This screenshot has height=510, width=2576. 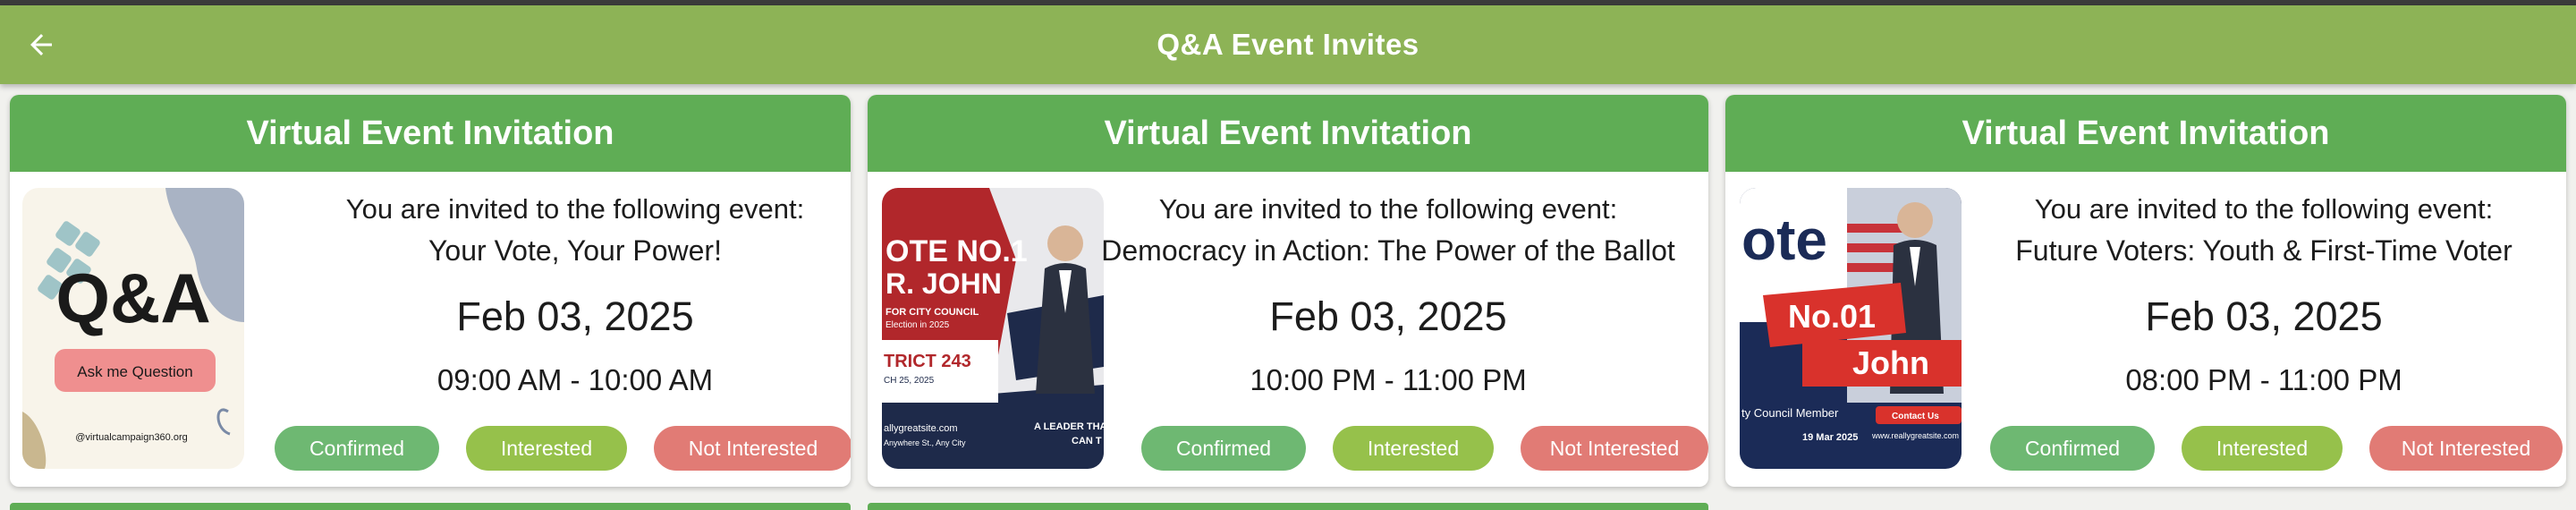 What do you see at coordinates (1915, 416) in the screenshot?
I see `poster-line4: Contact Us` at bounding box center [1915, 416].